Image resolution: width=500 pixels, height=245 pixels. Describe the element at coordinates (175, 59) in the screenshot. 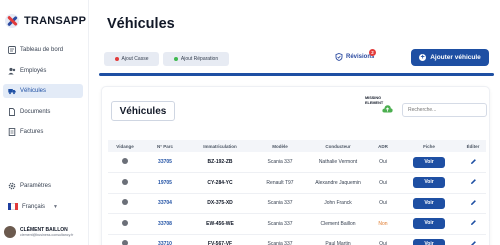

I see `green-dot-icon` at that location.